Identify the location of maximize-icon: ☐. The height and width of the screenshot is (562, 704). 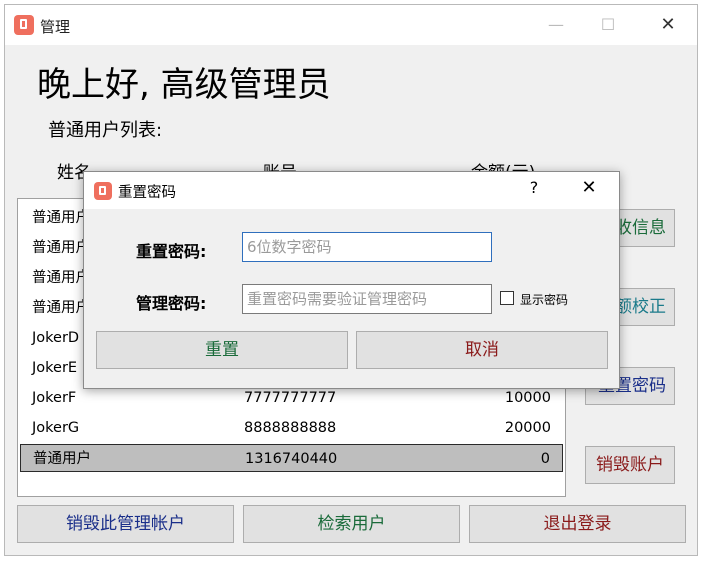
(608, 25).